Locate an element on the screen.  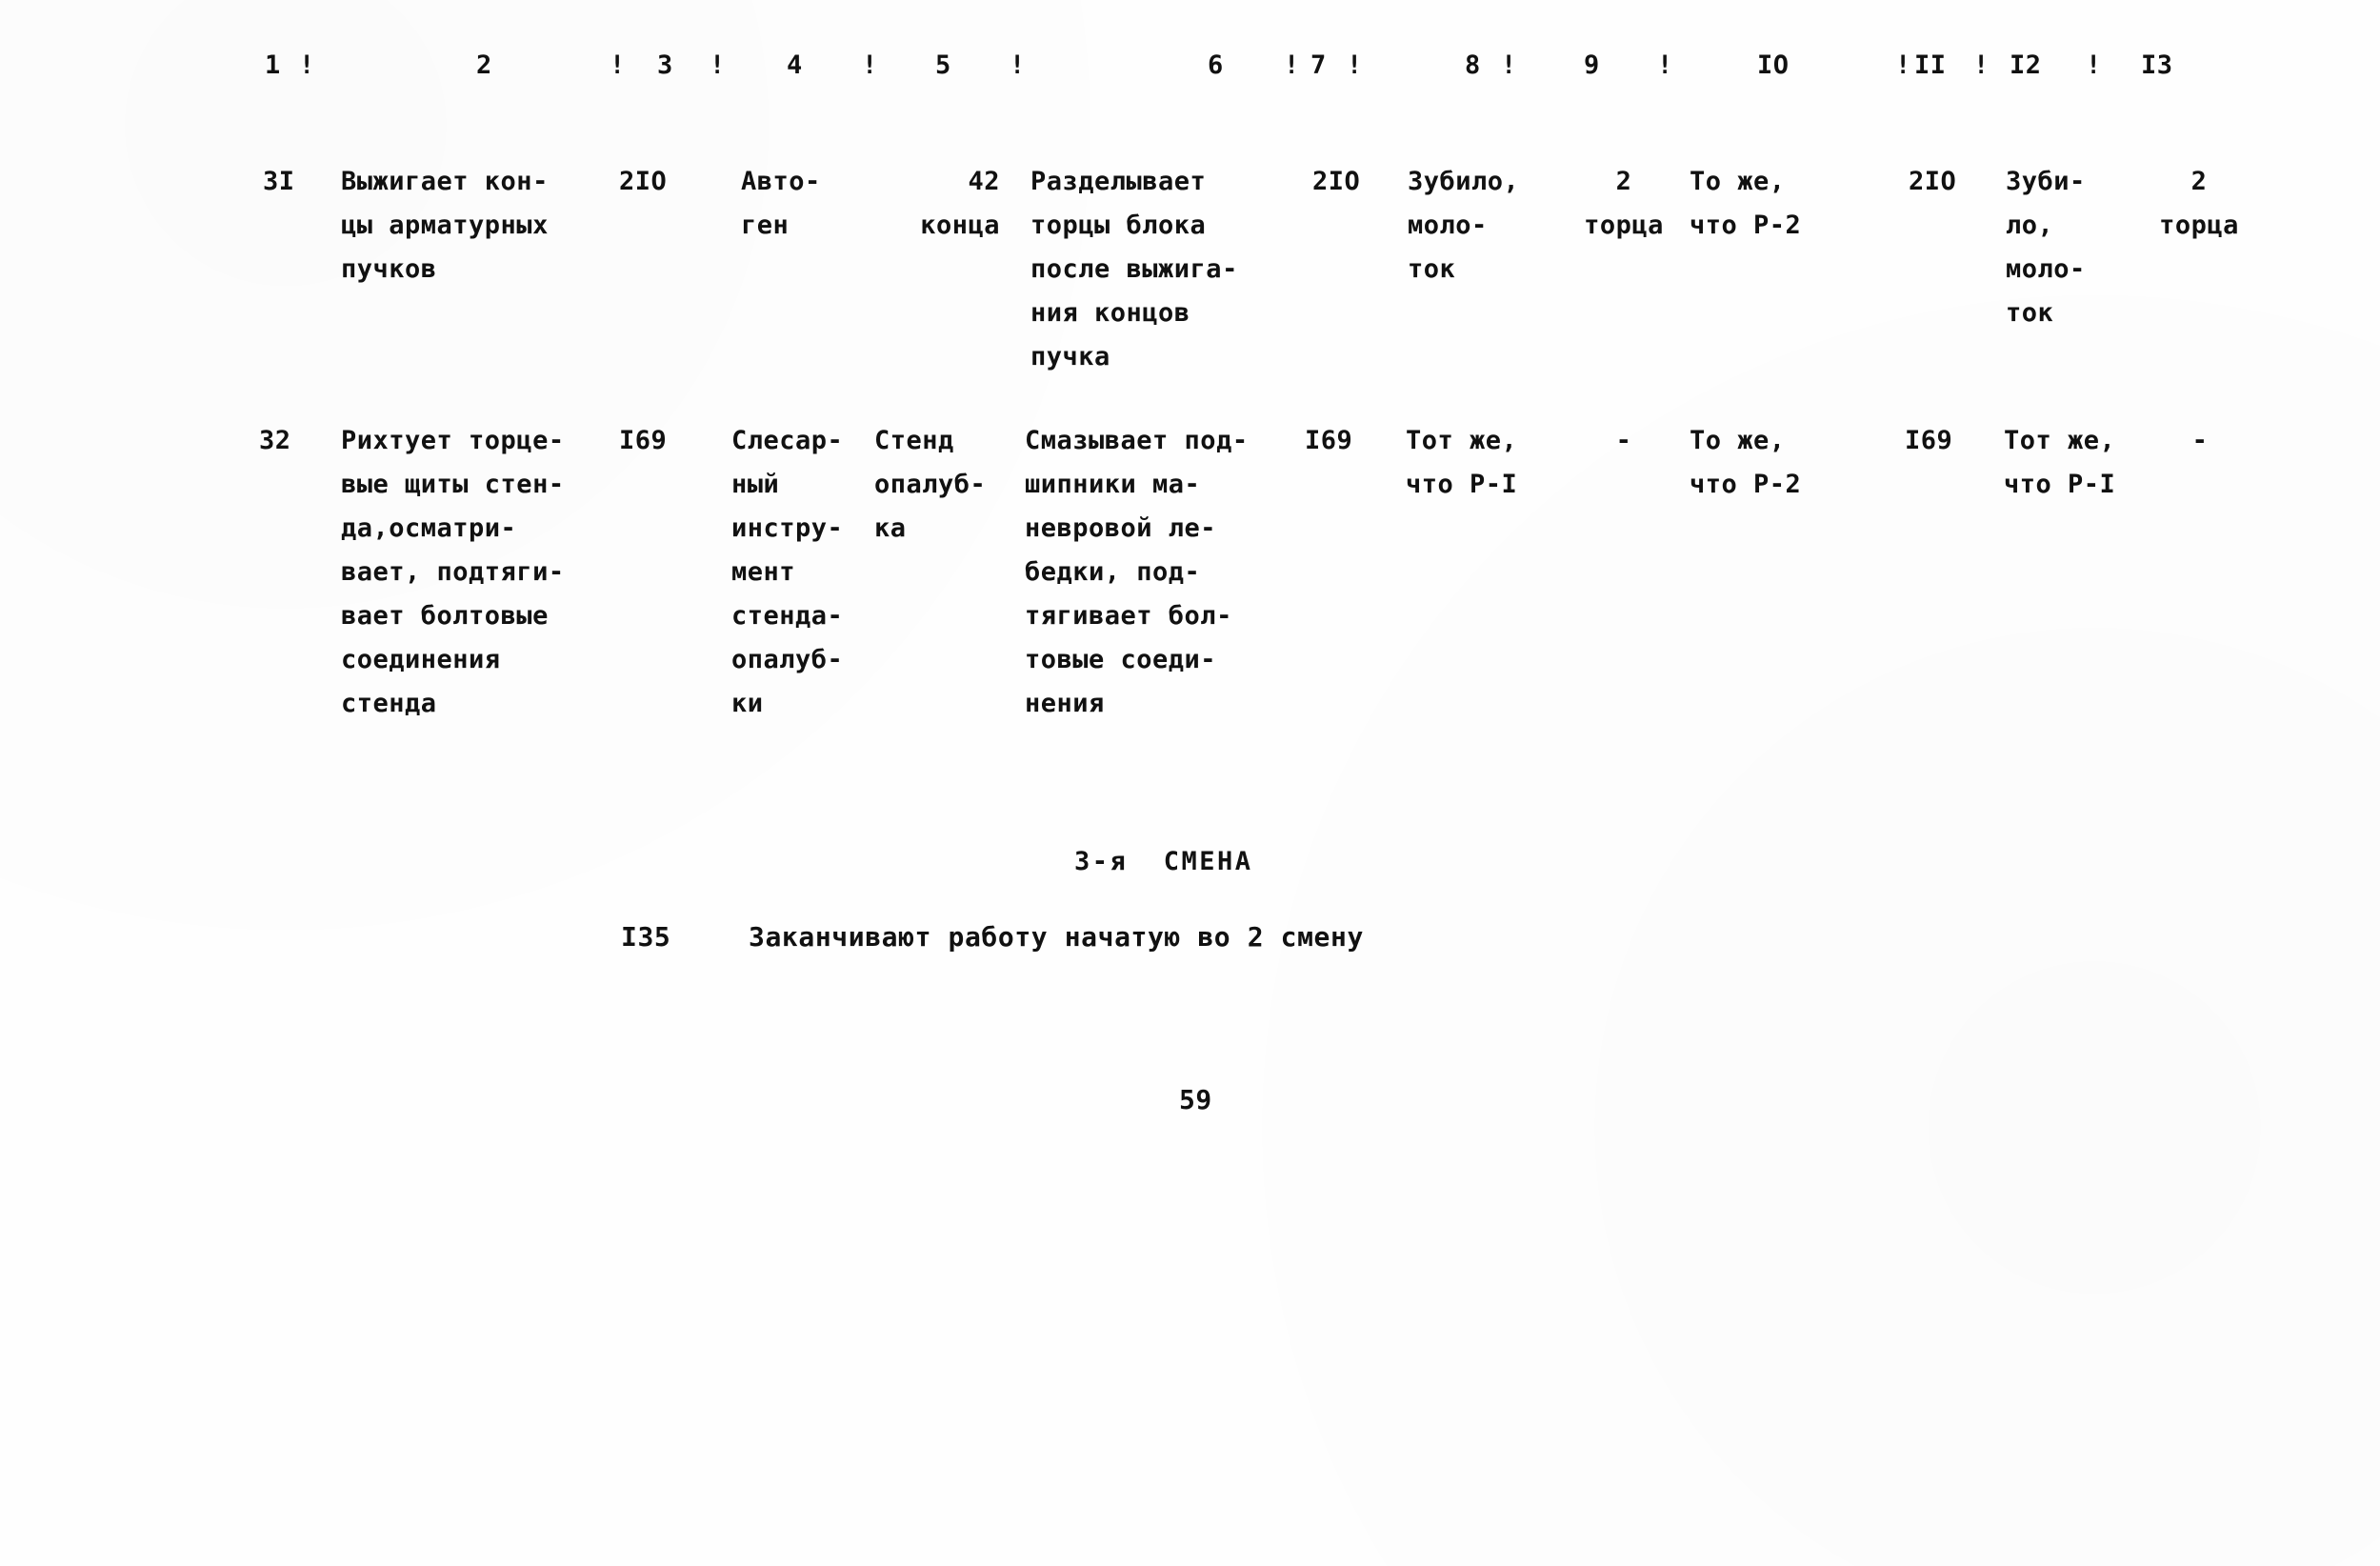
row-32-col-10-reference: То же, что Р-2 is located at coordinates (1746, 462).